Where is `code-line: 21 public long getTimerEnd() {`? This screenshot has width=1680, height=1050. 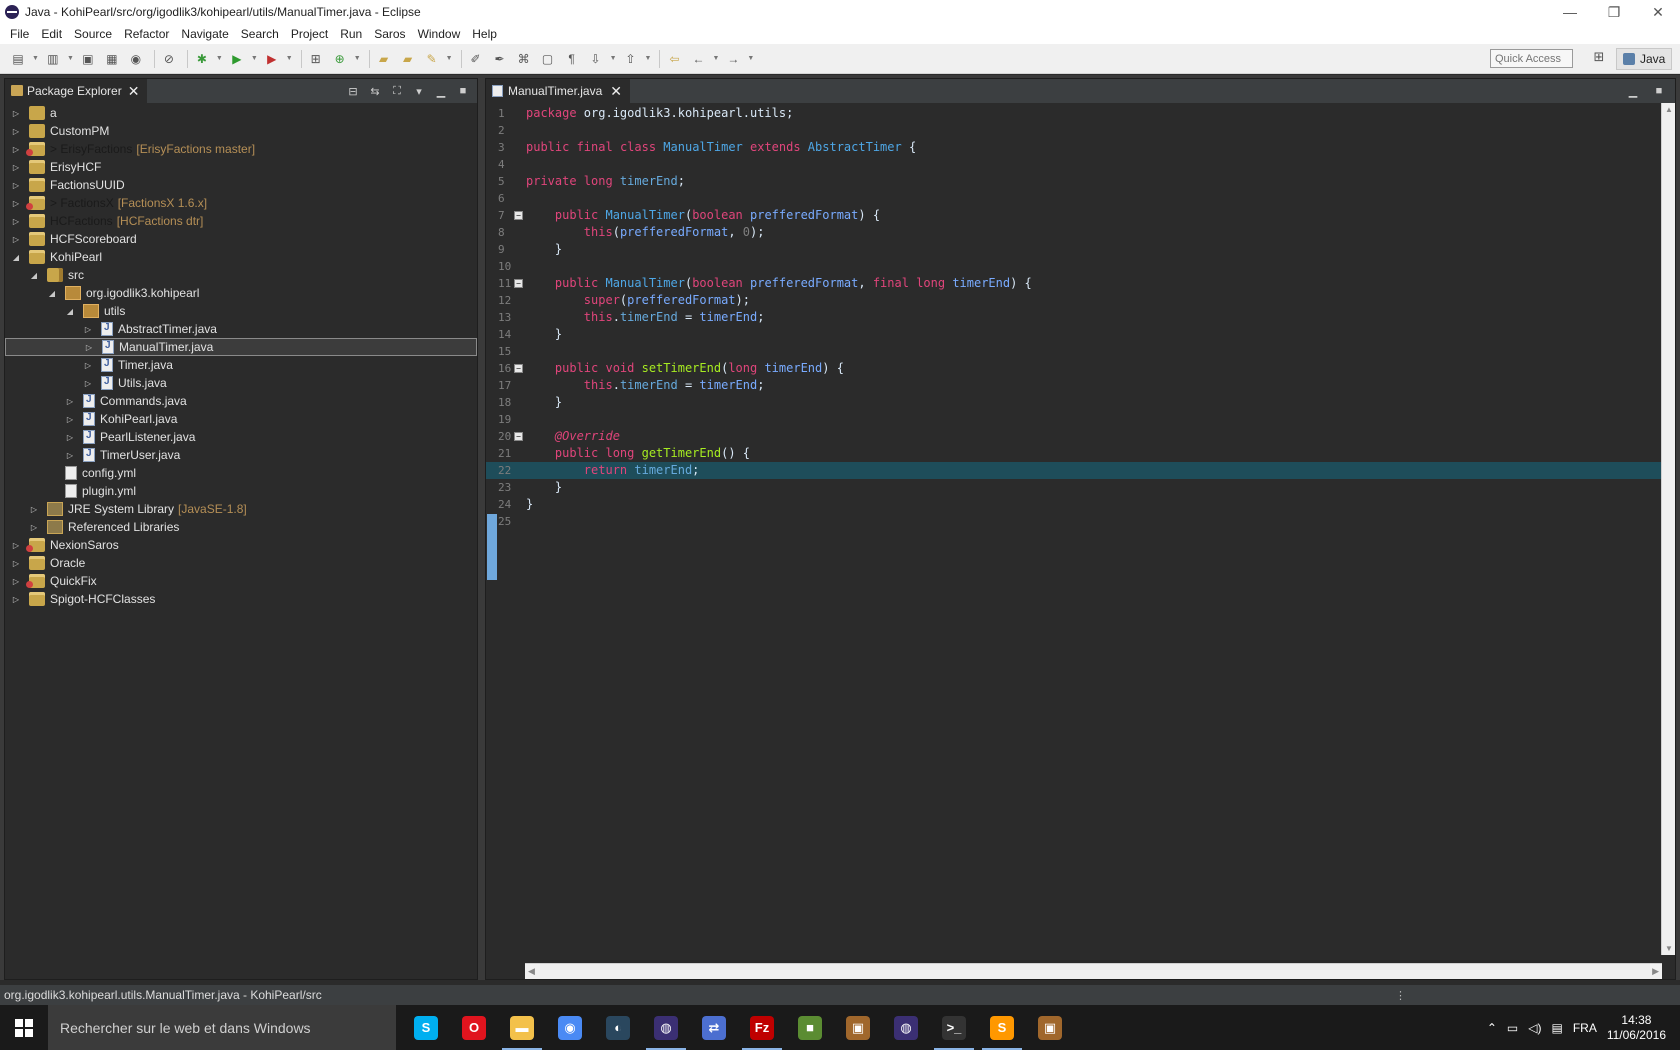 code-line: 21 public long getTimerEnd() { is located at coordinates (1074, 453).